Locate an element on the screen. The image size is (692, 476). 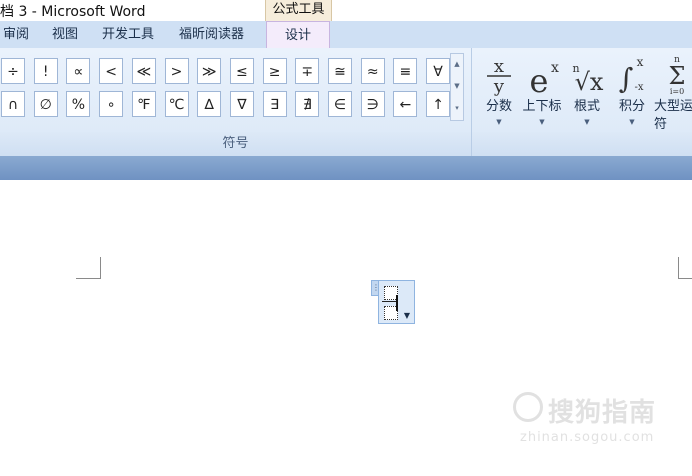
text-cursor is located at coordinates (397, 303).